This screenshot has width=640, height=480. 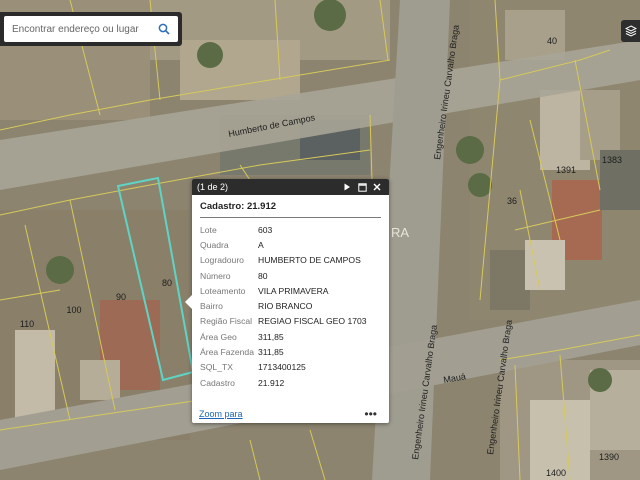 What do you see at coordinates (223, 290) in the screenshot?
I see `attribute-key: Loteamento` at bounding box center [223, 290].